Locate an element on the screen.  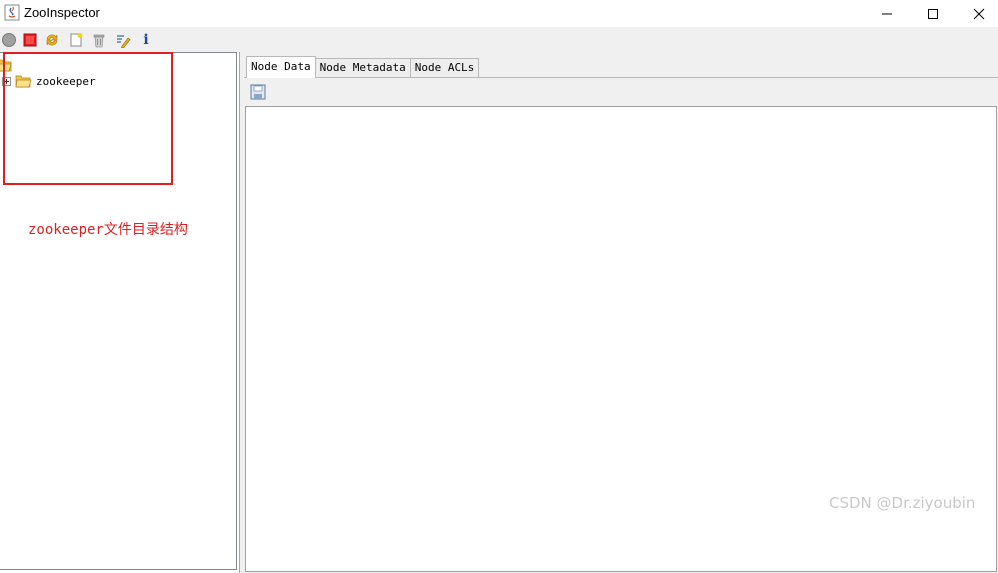
annotation-highlight-box is located at coordinates (88, 118).